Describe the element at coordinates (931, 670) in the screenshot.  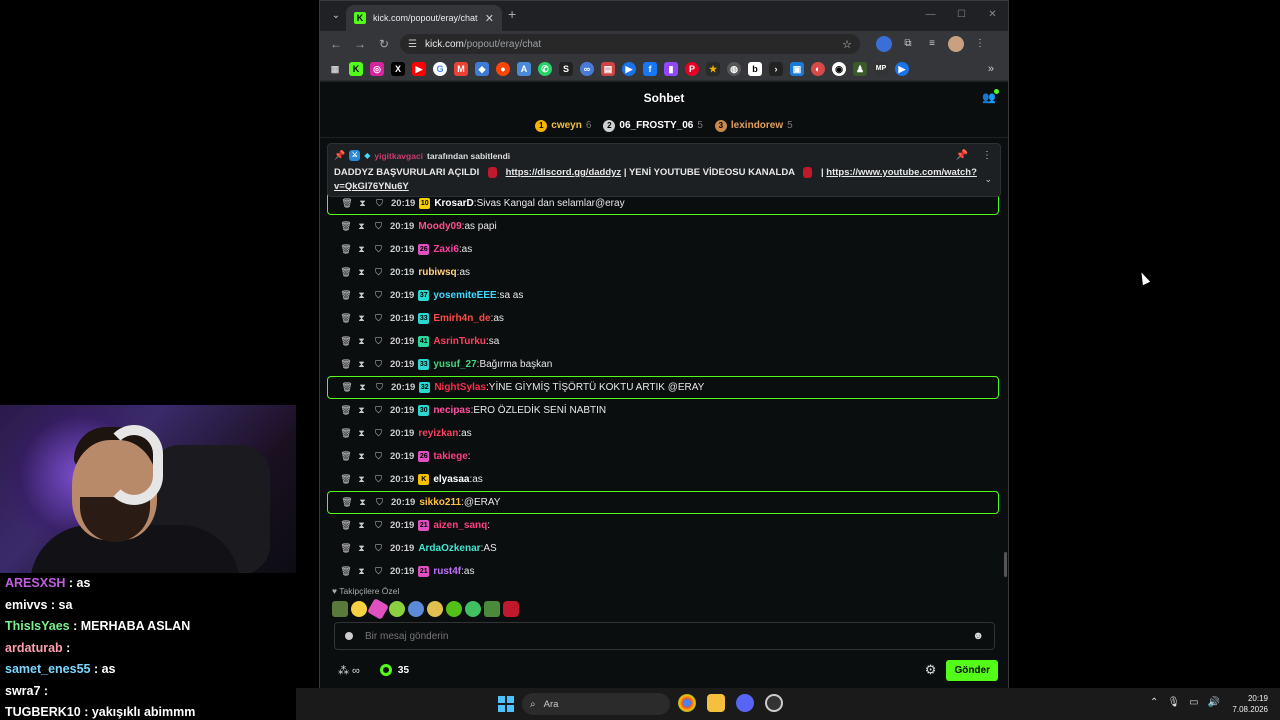
I see `chat-settings-icon: ⚙` at that location.